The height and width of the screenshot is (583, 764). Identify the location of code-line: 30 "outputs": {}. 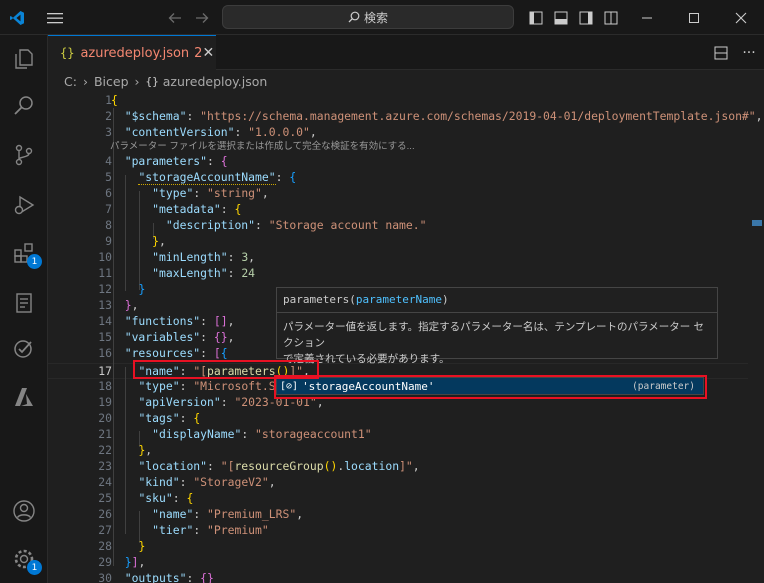
(156, 577).